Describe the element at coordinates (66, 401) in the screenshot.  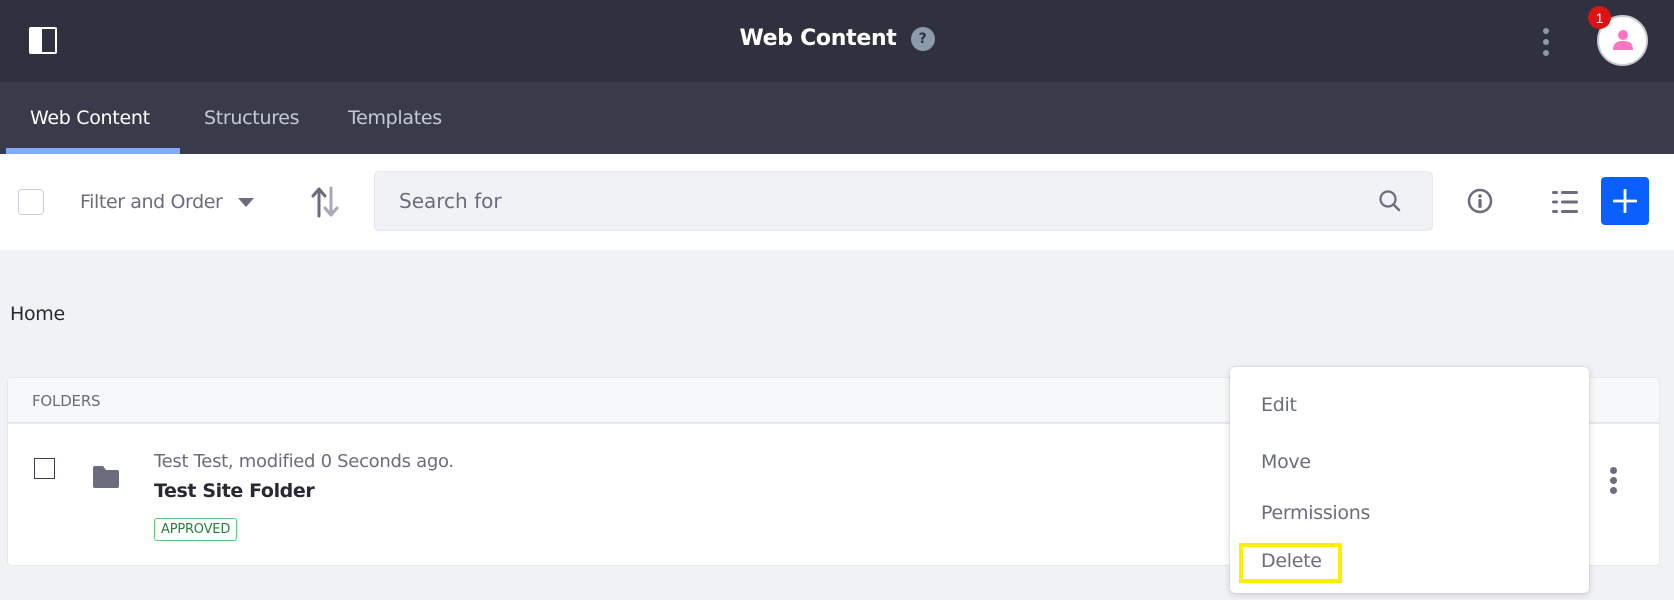
I see `folders-section-label: FOLDERS` at that location.